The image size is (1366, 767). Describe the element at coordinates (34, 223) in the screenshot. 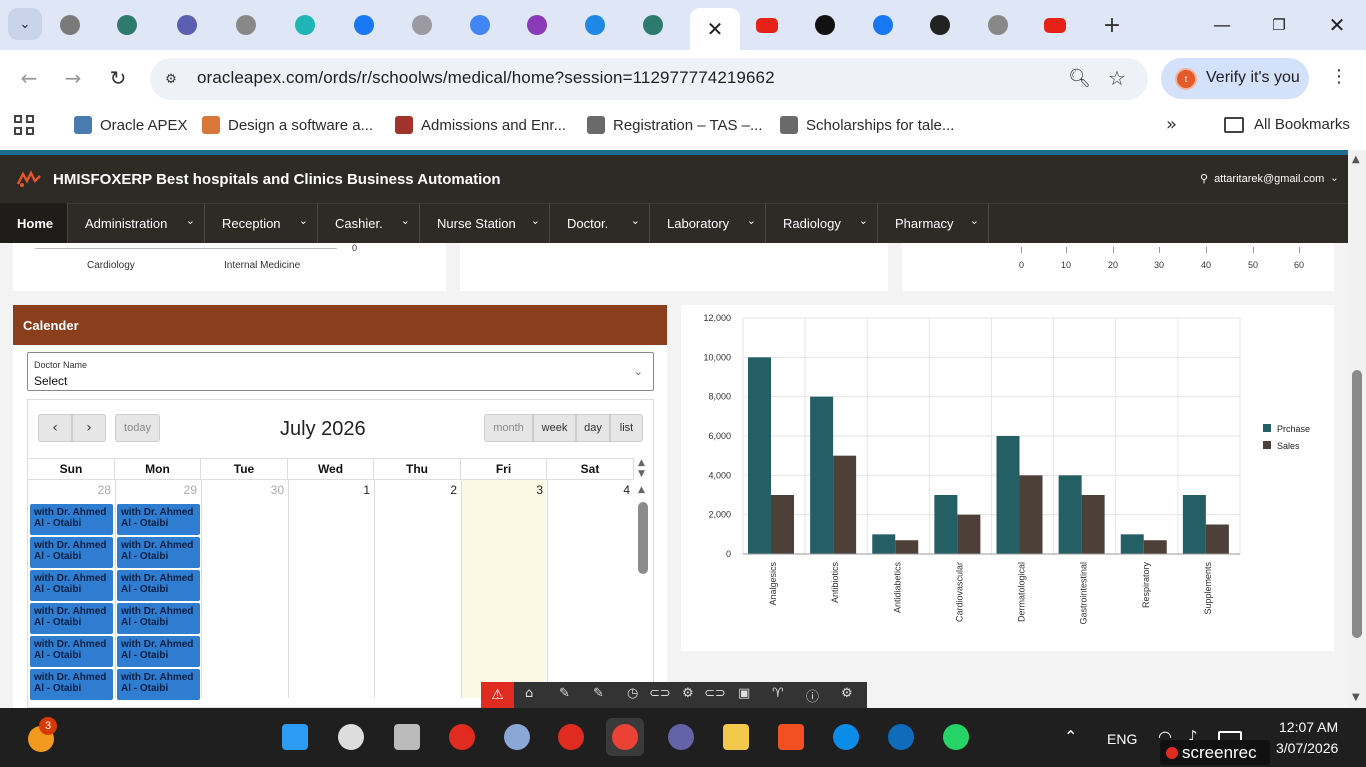

I see `nav-home: Home` at that location.